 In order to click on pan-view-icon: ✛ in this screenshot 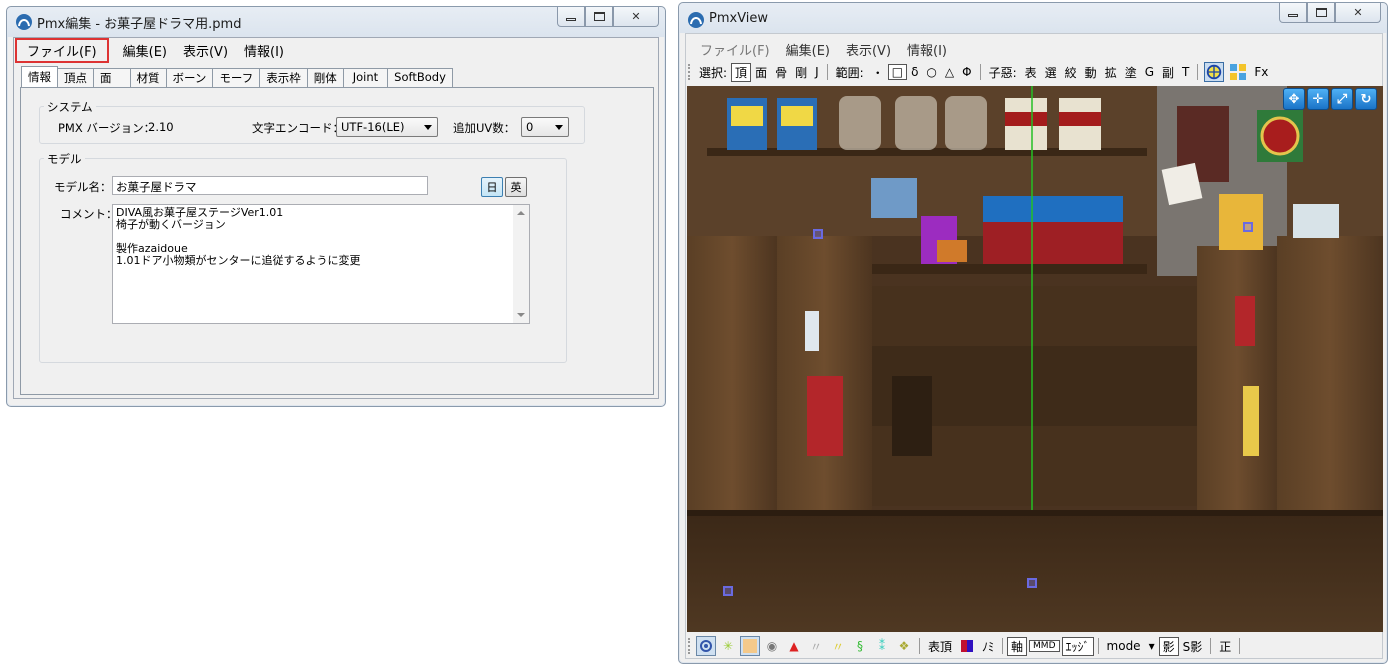, I will do `click(1318, 99)`.